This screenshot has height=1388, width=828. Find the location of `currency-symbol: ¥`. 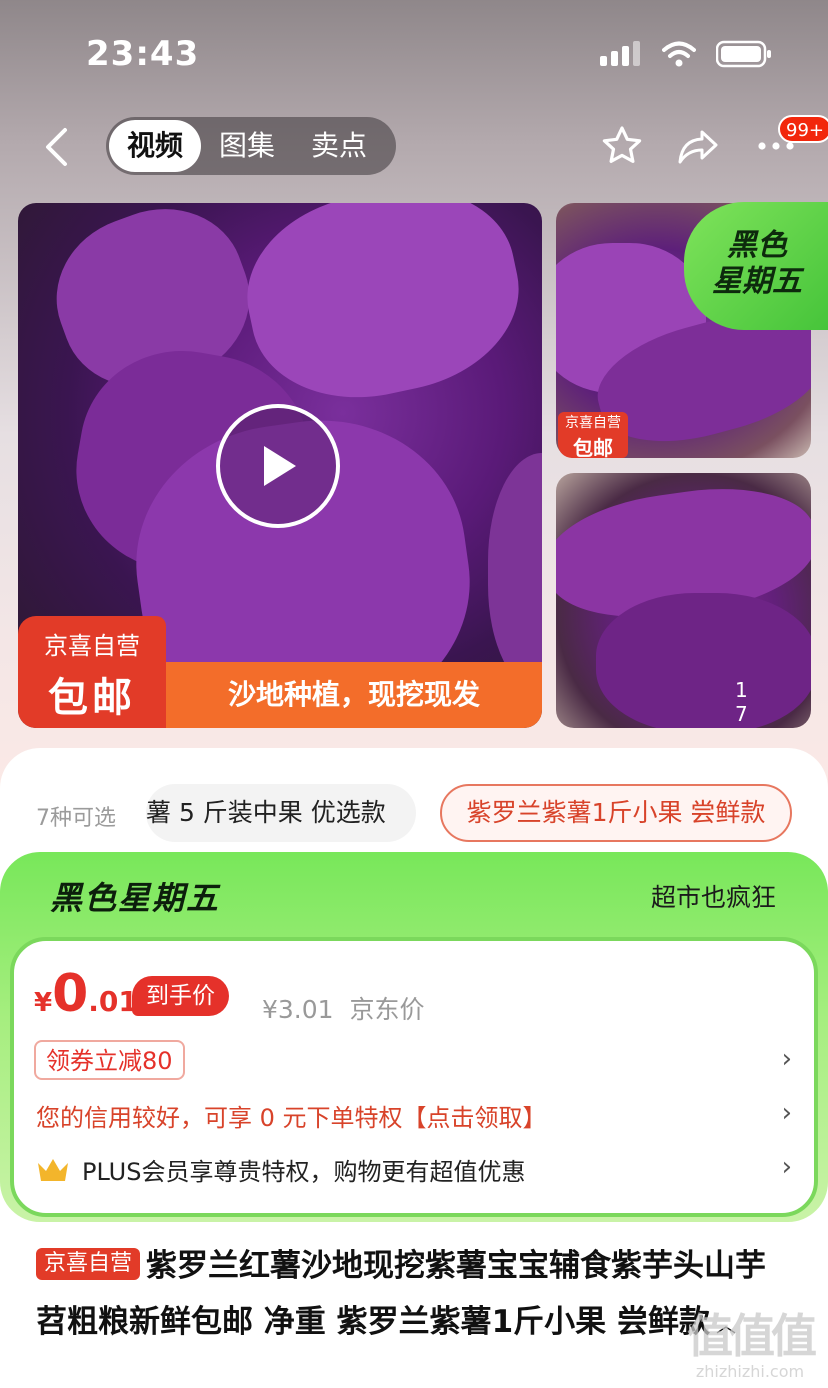

currency-symbol: ¥ is located at coordinates (43, 1003).